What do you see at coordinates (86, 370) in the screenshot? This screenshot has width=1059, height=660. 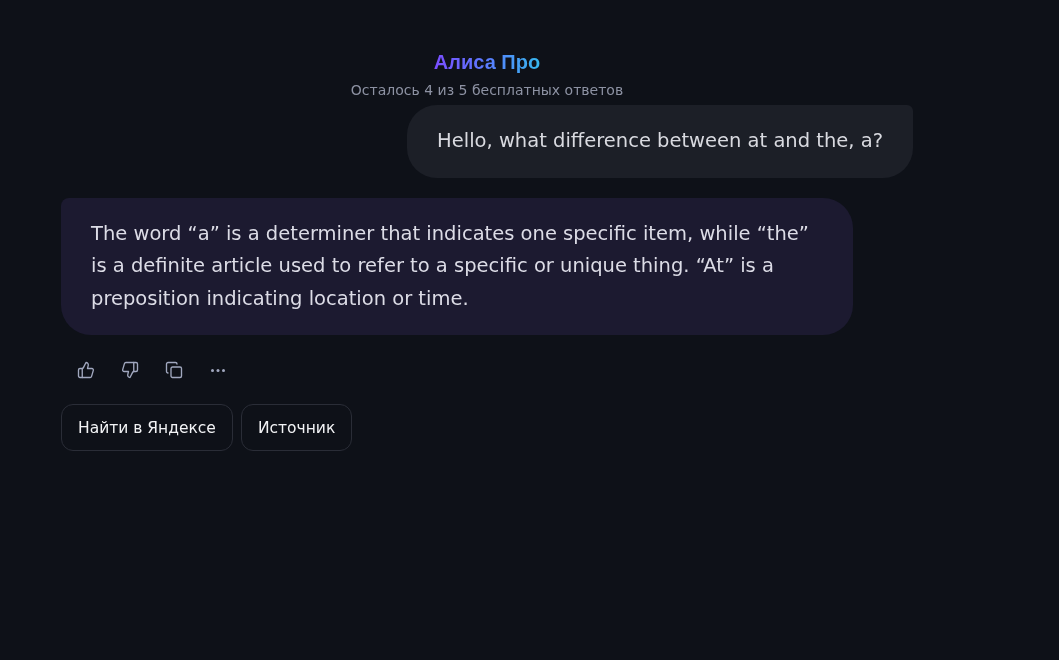 I see `thumbs-up-icon` at bounding box center [86, 370].